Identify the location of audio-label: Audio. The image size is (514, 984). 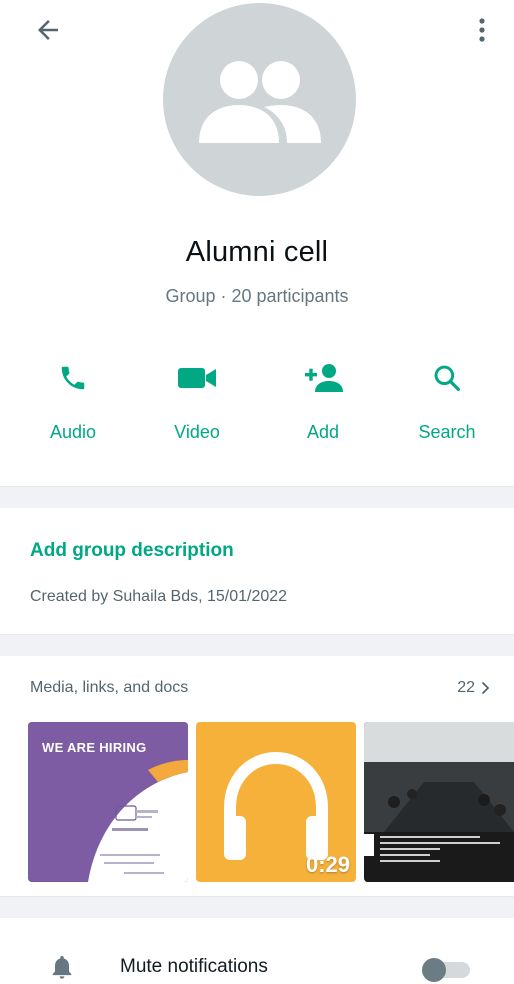
(73, 432).